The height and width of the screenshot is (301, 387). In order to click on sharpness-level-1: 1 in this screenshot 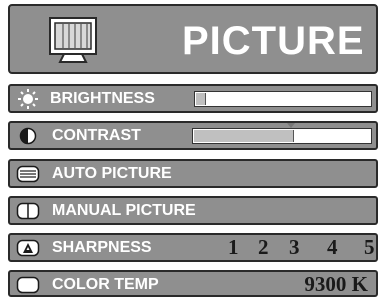, I will do `click(233, 247)`.